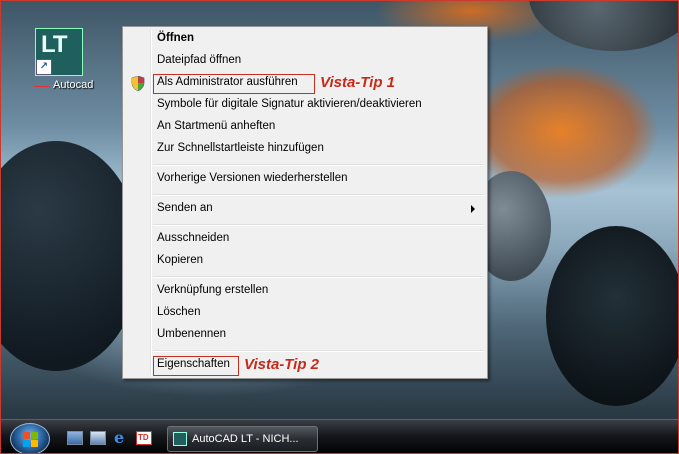 The height and width of the screenshot is (454, 679). What do you see at coordinates (180, 260) in the screenshot?
I see `menu-item-label: Kopieren` at bounding box center [180, 260].